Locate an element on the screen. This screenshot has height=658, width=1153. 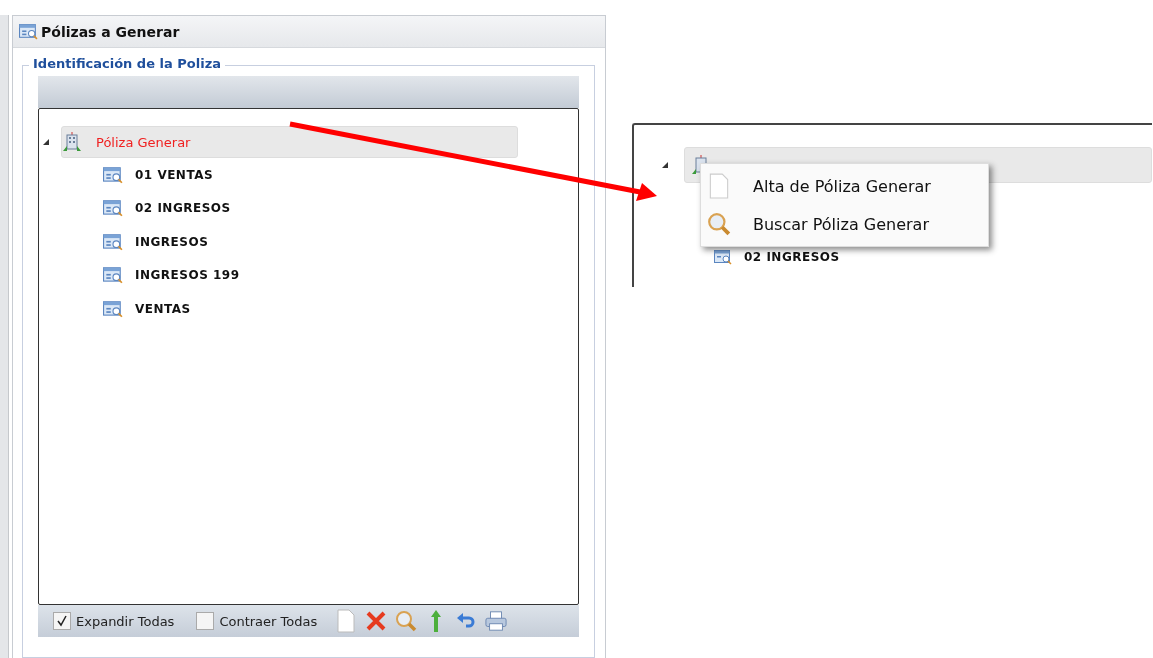
delete-icon is located at coordinates (376, 621).